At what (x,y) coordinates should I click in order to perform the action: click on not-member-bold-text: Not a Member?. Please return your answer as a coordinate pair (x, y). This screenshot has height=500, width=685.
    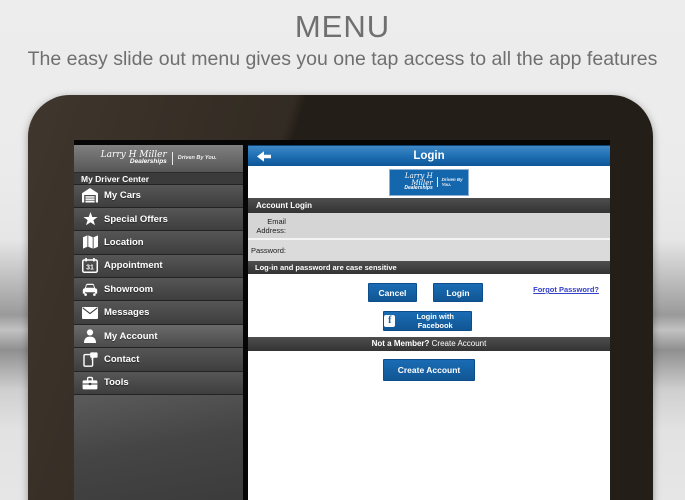
    Looking at the image, I should click on (400, 343).